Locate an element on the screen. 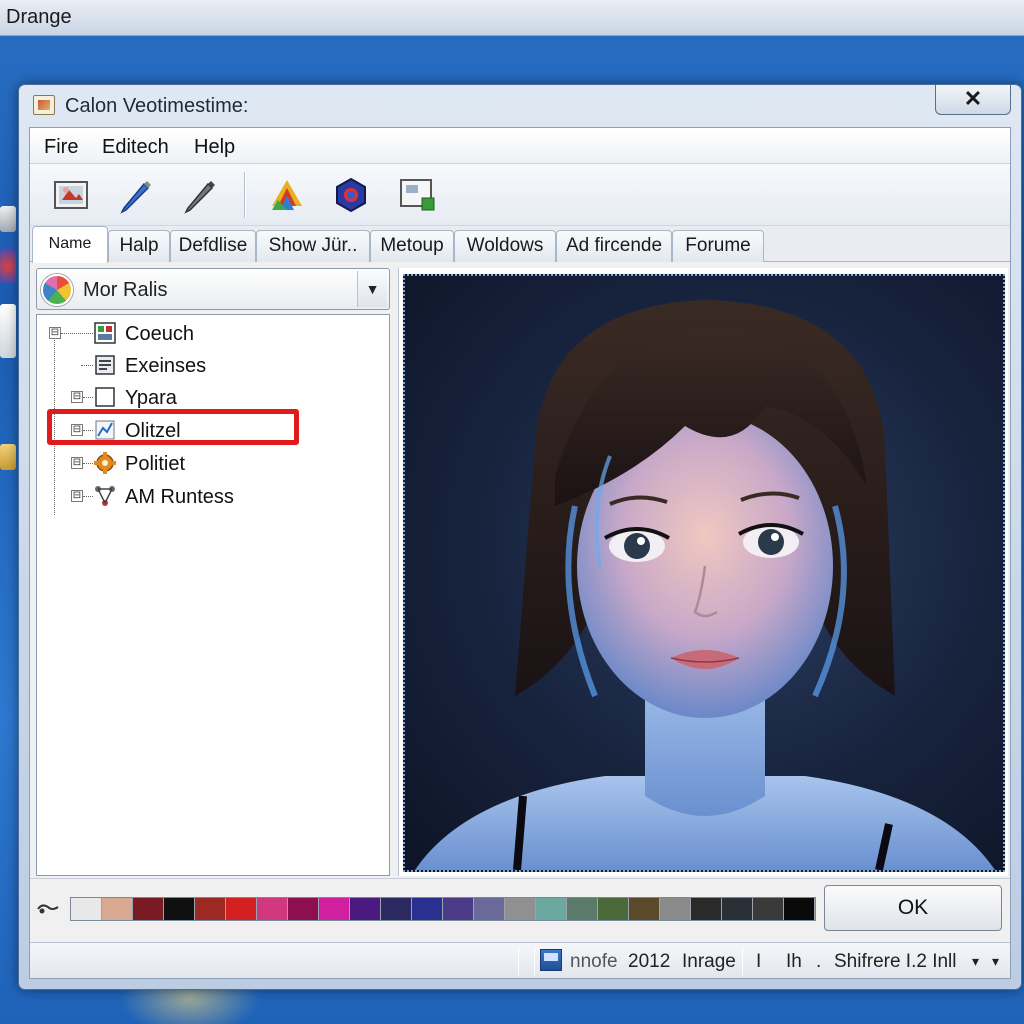 The image size is (1024, 1024). shapes-icon is located at coordinates (287, 195).